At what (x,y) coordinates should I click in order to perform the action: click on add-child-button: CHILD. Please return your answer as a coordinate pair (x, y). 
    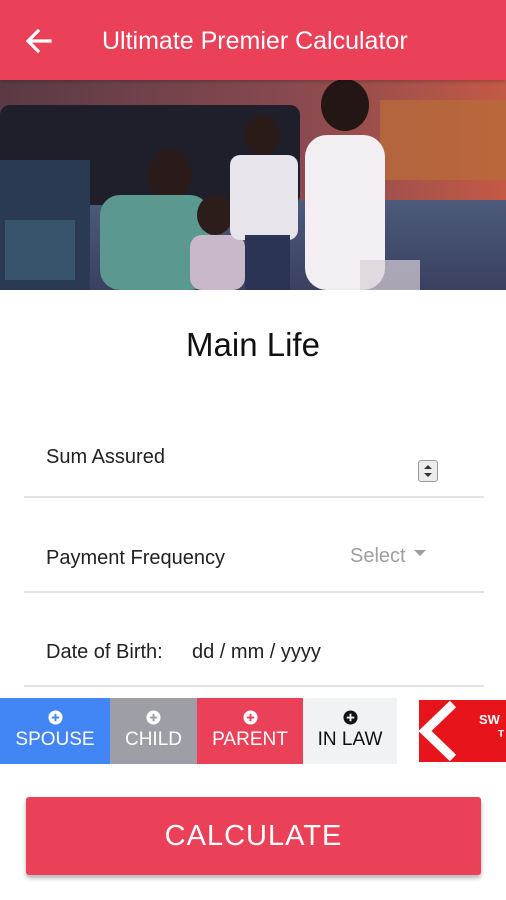
    Looking at the image, I should click on (153, 731).